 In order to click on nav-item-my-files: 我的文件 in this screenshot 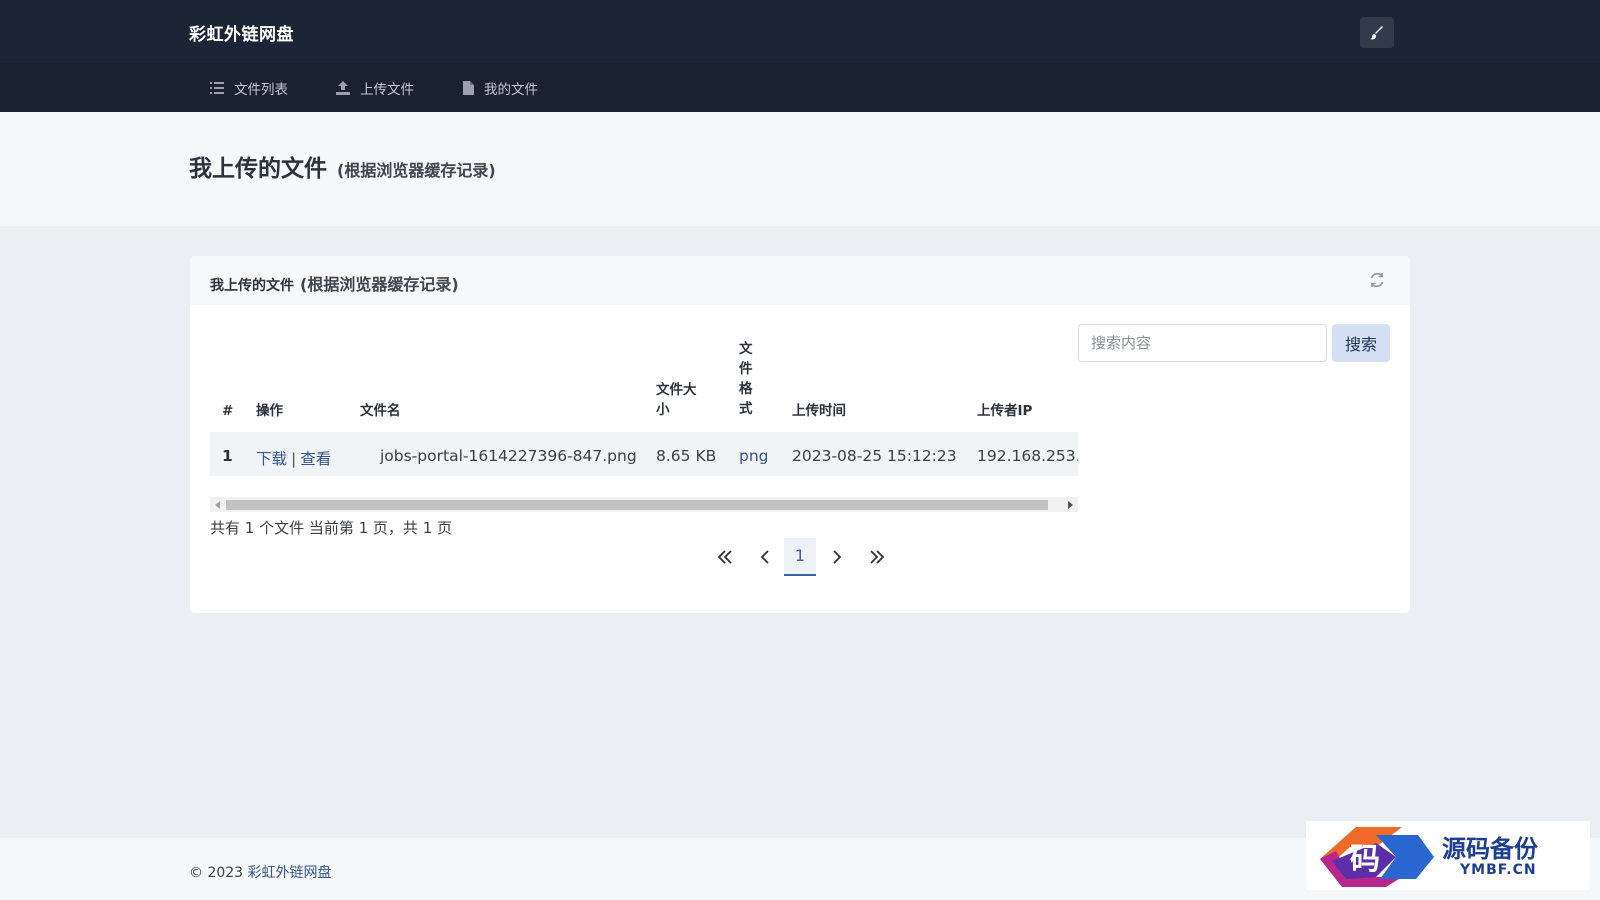, I will do `click(500, 87)`.